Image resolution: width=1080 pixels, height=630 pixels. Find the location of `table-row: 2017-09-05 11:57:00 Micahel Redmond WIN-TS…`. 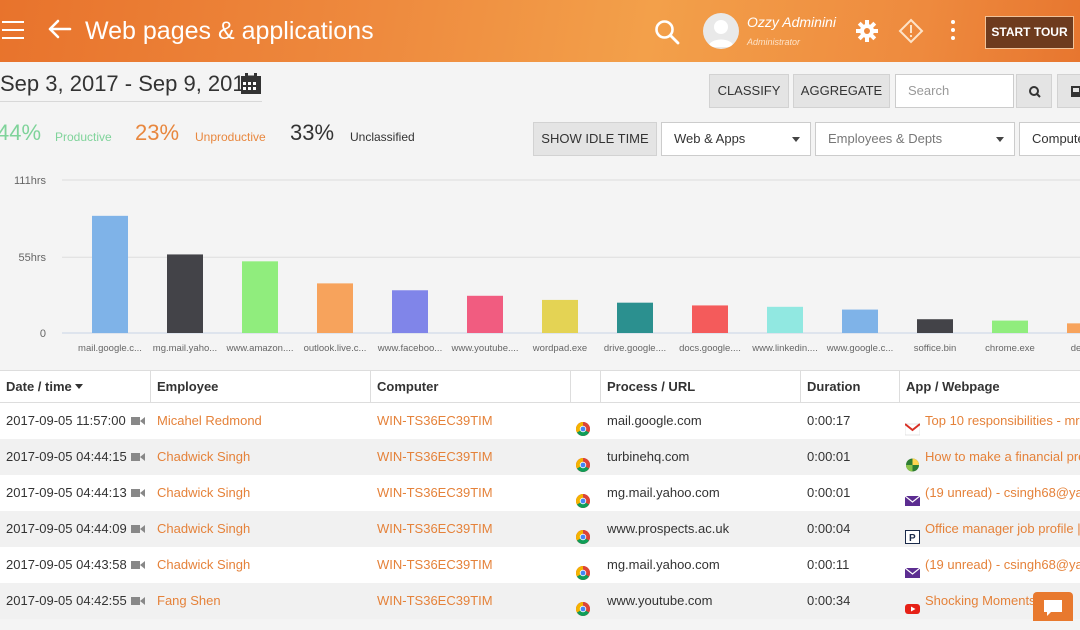

table-row: 2017-09-05 11:57:00 Micahel Redmond WIN-TS… is located at coordinates (540, 421).